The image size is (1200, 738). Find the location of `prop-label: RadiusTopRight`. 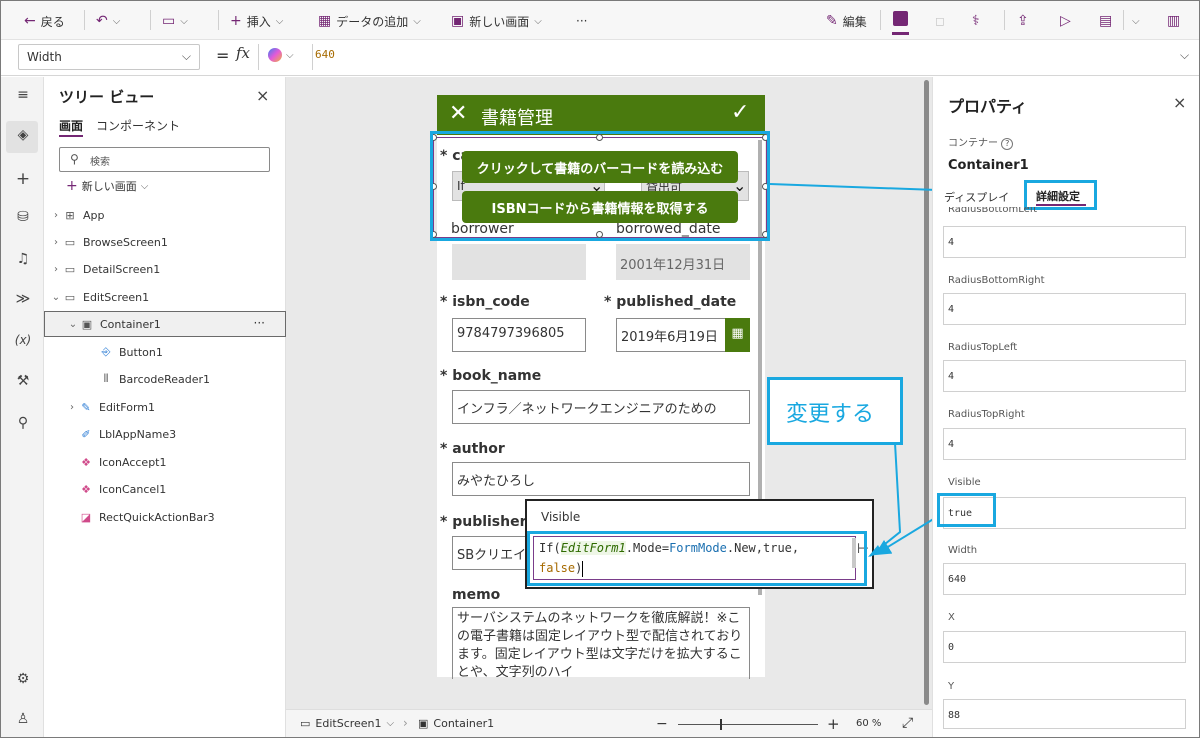

prop-label: RadiusTopRight is located at coordinates (986, 414).